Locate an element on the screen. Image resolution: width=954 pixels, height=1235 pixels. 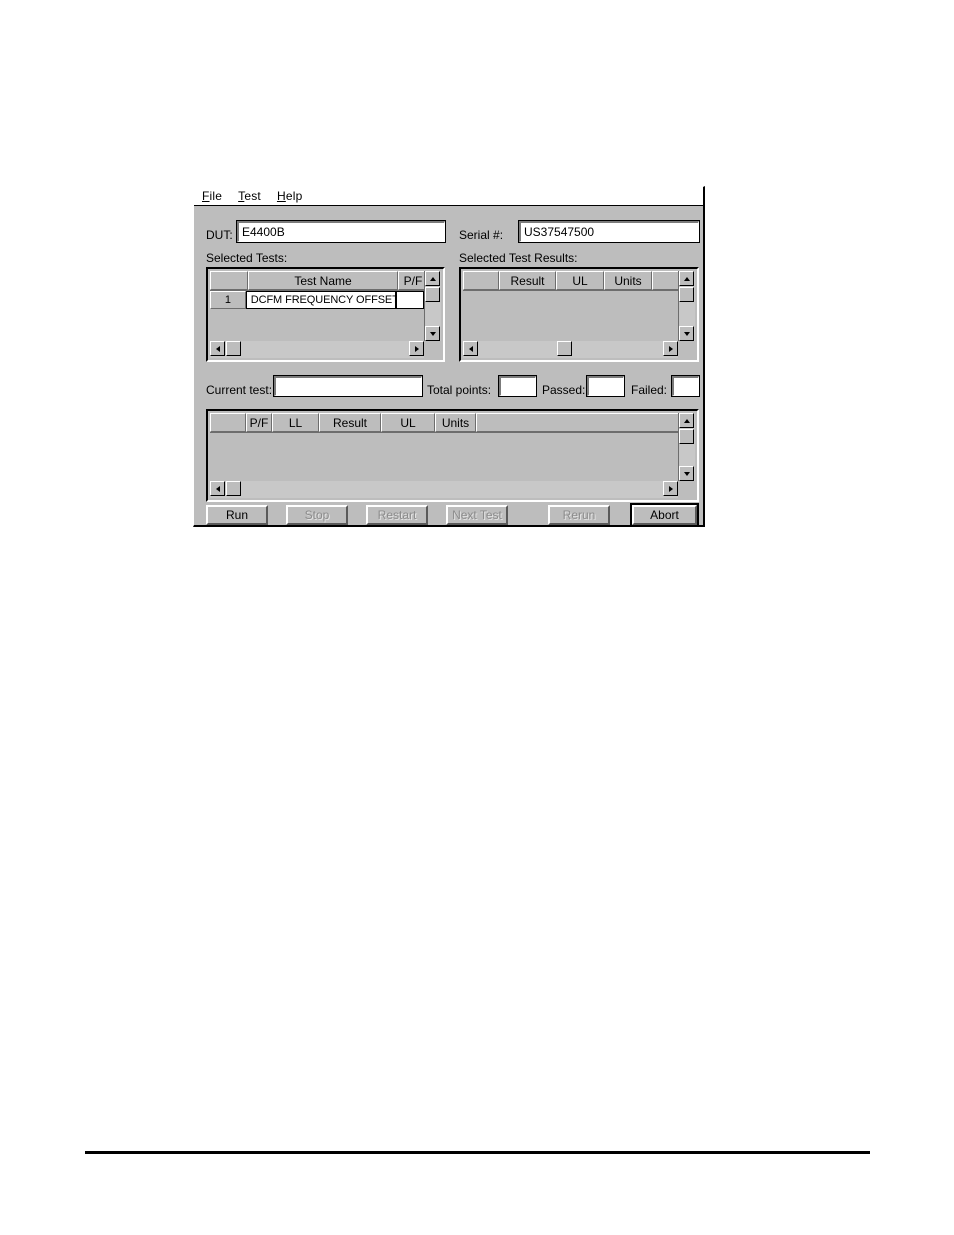
detail-hscrollbar is located at coordinates (444, 489).